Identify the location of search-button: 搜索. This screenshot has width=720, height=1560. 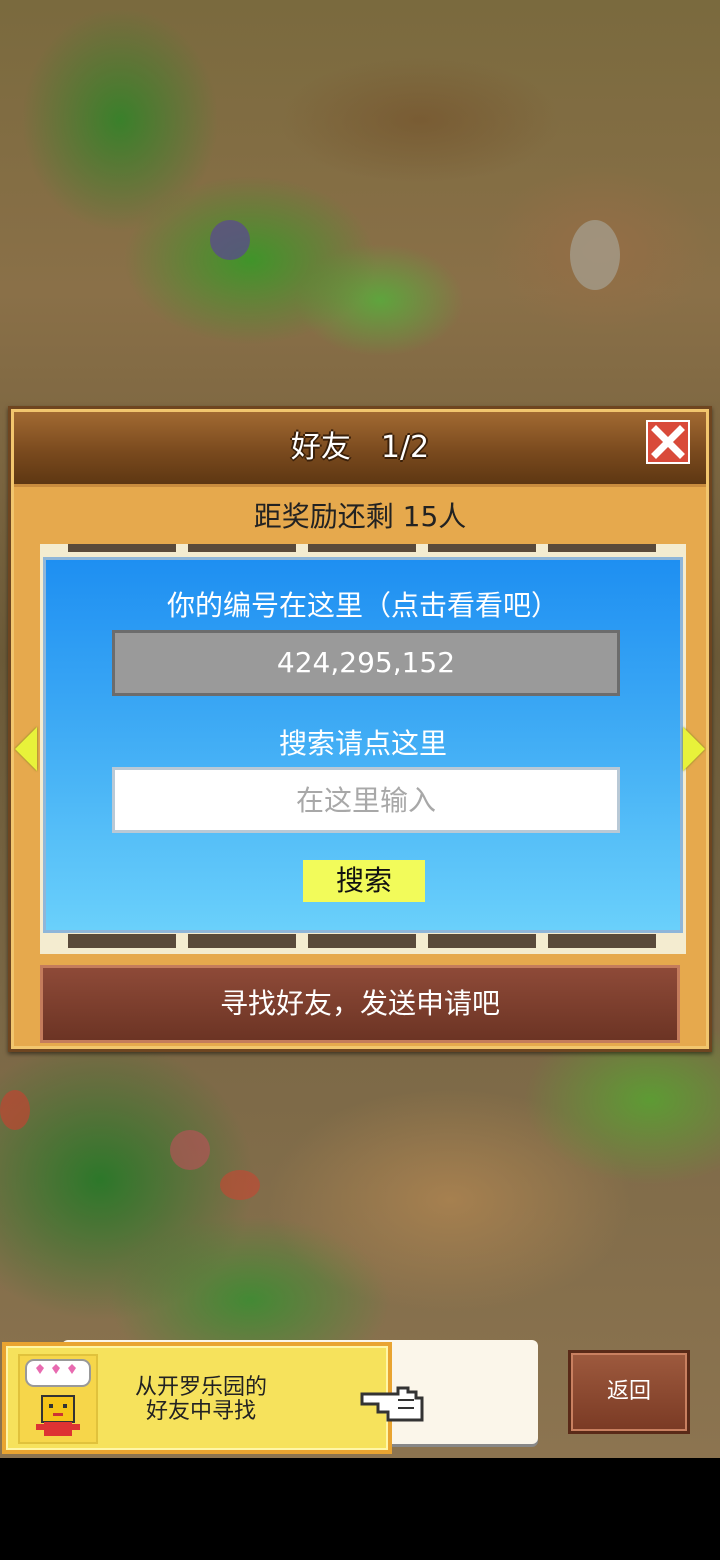
(364, 881).